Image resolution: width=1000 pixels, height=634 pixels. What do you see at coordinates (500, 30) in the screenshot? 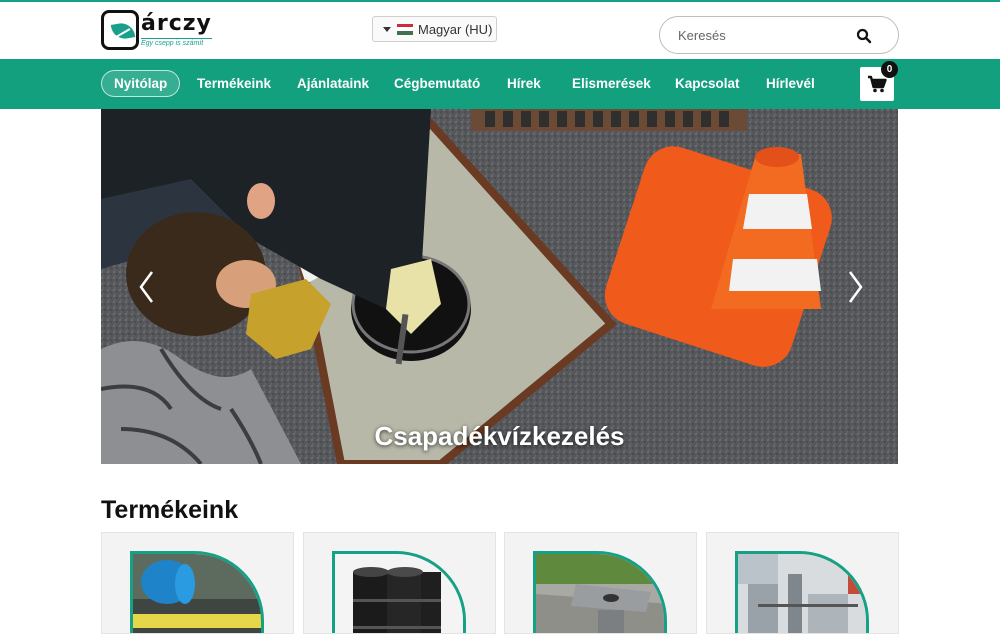
I see `header: árczy Egy csepp is számít Magyar (HU)` at bounding box center [500, 30].